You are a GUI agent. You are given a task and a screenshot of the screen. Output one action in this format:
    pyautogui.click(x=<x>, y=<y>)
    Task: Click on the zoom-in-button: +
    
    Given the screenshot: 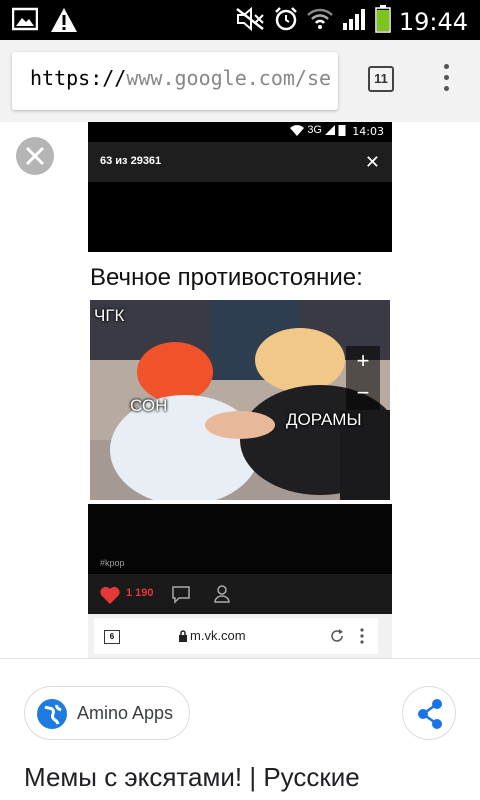 What is the action you would take?
    pyautogui.click(x=363, y=362)
    